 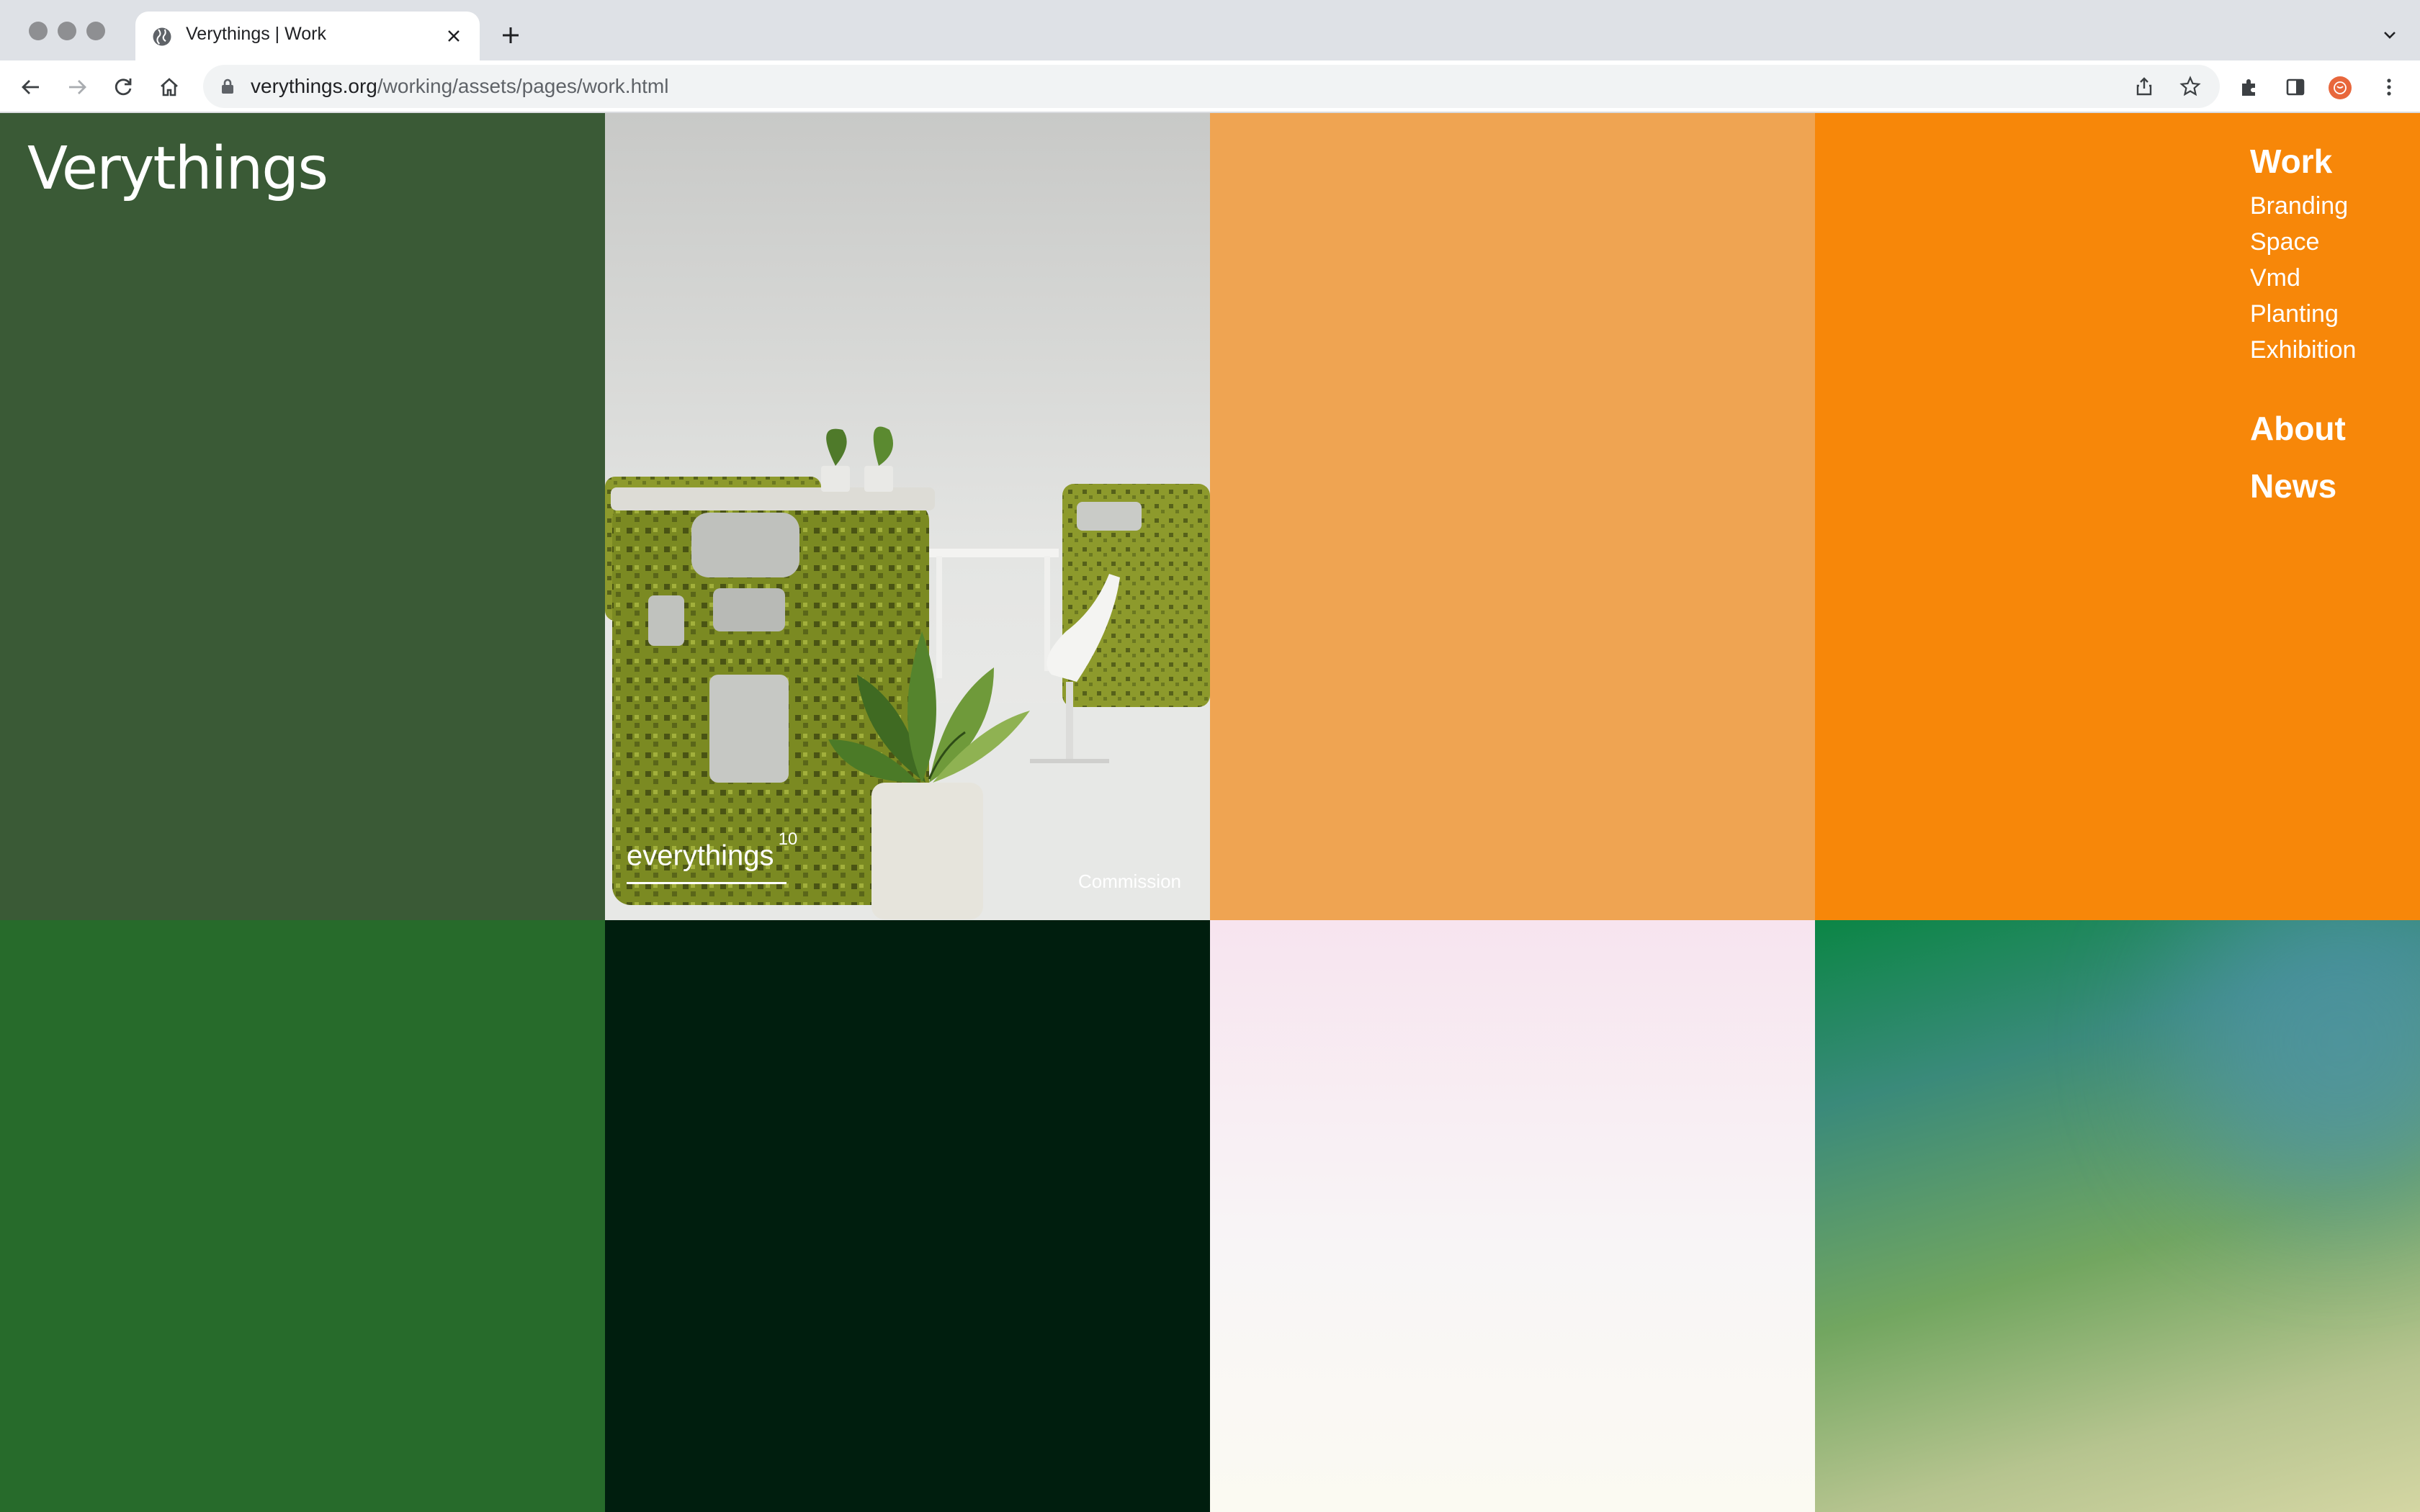 I want to click on office-photo, so click(x=907, y=516).